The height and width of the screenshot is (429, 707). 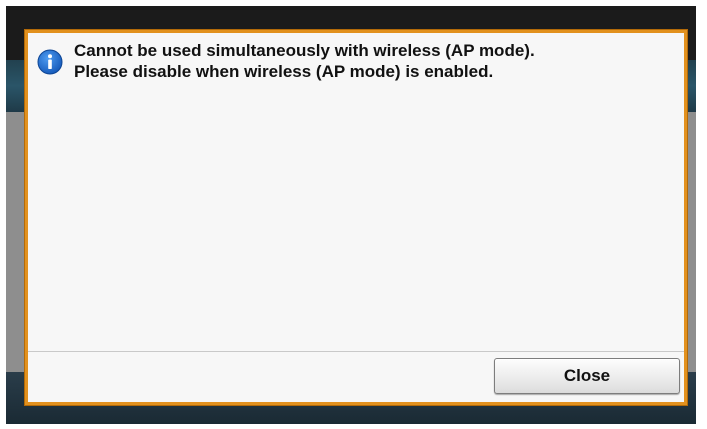 What do you see at coordinates (587, 376) in the screenshot?
I see `close-button: Close` at bounding box center [587, 376].